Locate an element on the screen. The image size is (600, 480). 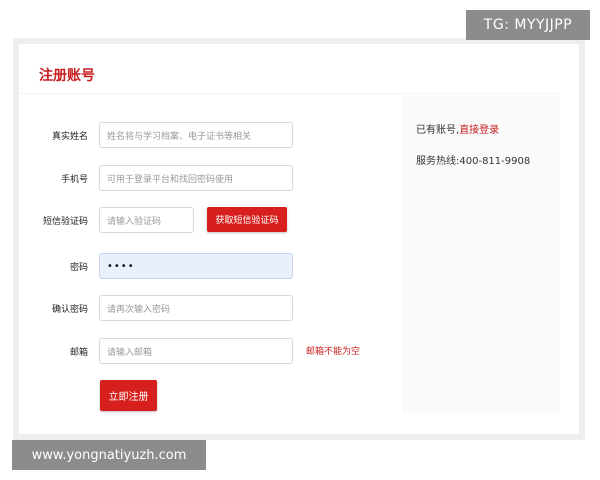
real-name-input: 姓名将与学习档案、电子证书等相关 is located at coordinates (196, 135).